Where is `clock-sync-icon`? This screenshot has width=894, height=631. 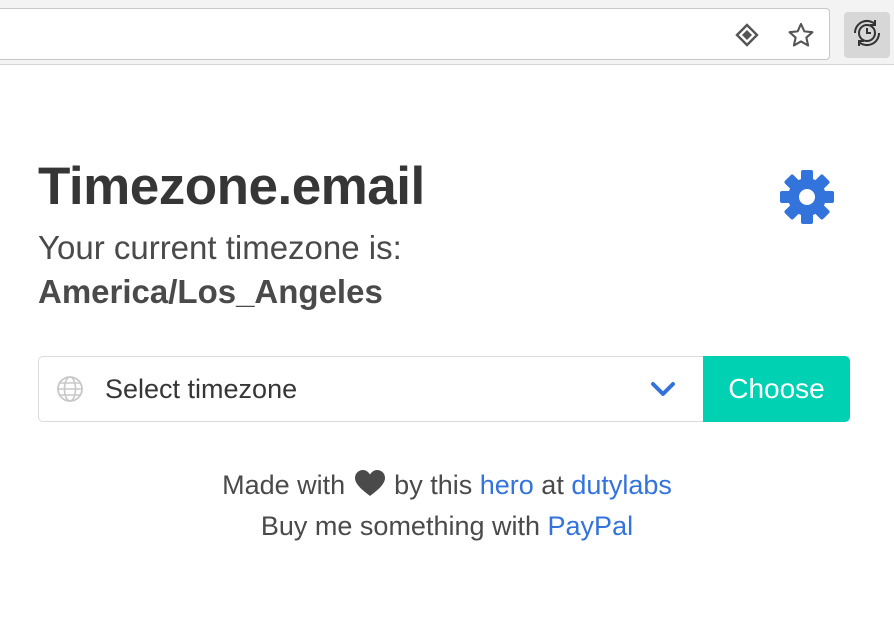
clock-sync-icon is located at coordinates (867, 35).